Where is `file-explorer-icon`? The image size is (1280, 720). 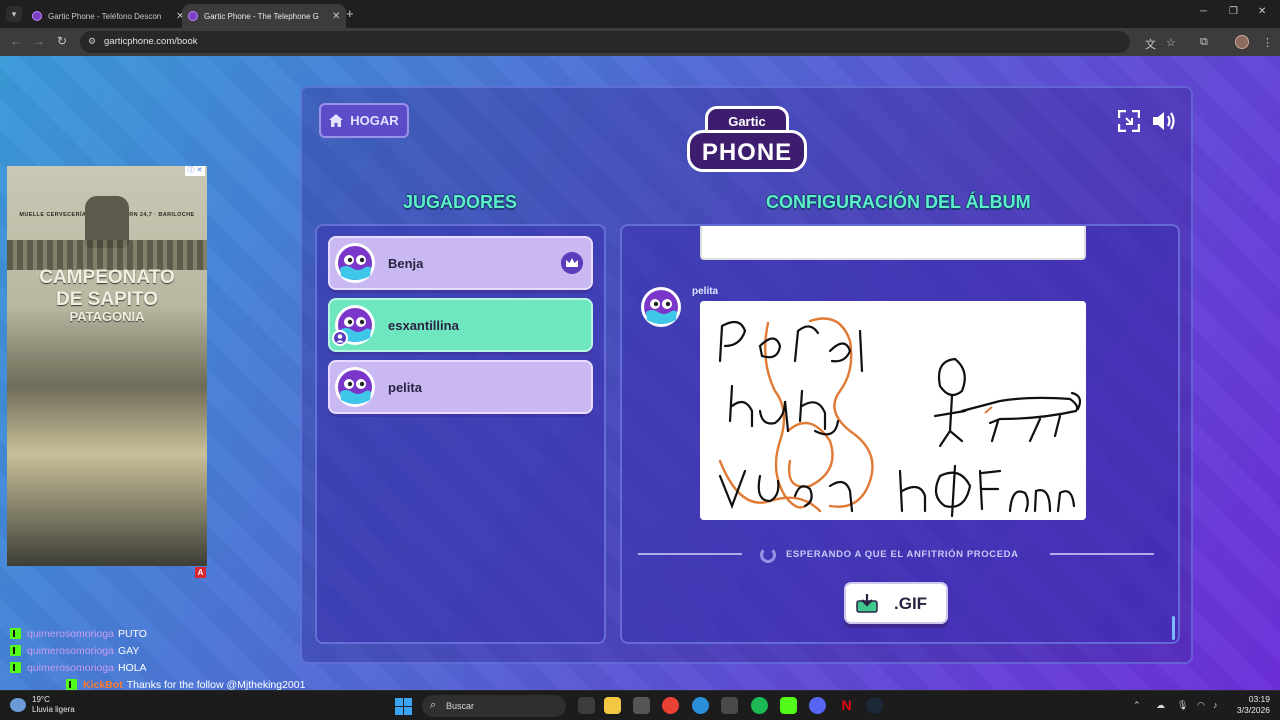
file-explorer-icon is located at coordinates (612, 705).